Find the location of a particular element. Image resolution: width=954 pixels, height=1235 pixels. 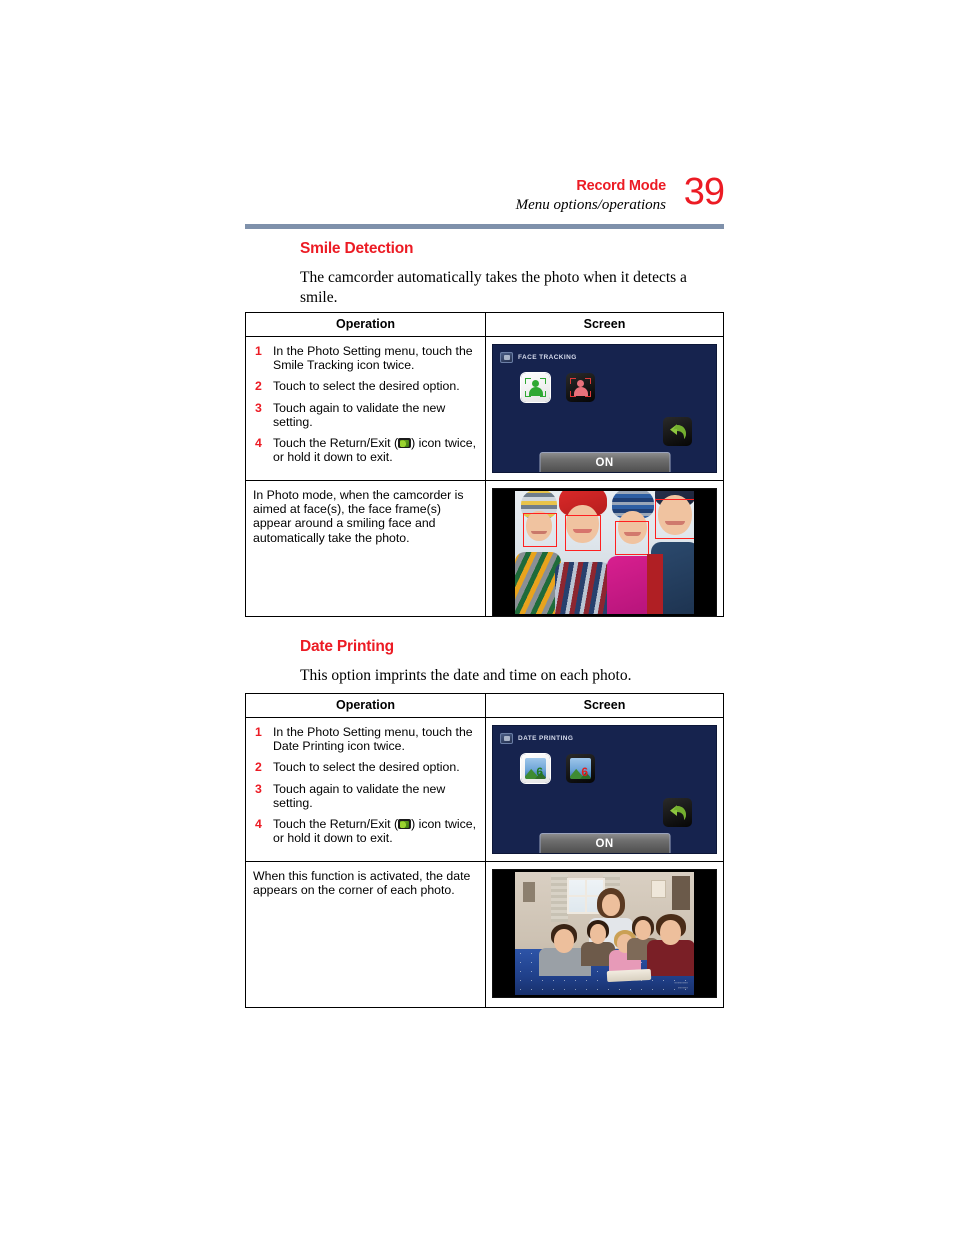

photo-date-stamp: ▫▫▫▫▫▫▫▫ ▫▫▫▫▫▫ is located at coordinates (681, 985).